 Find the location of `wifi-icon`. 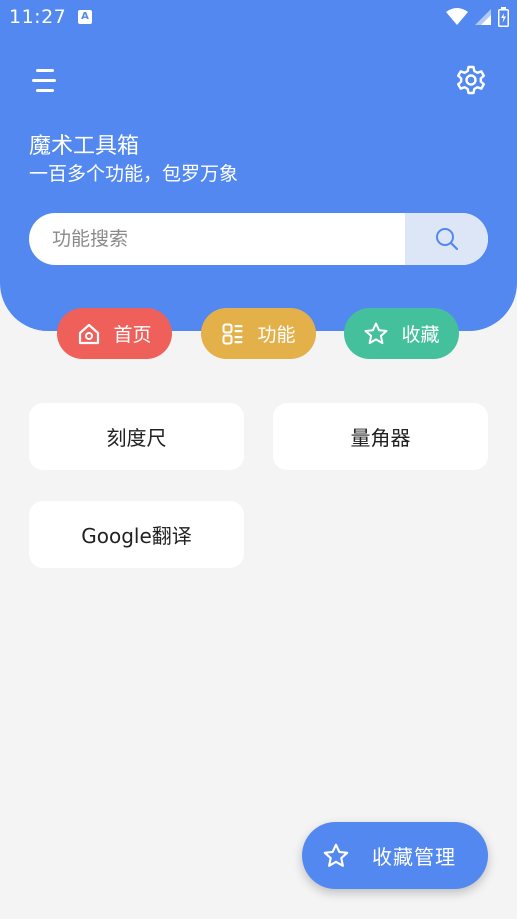

wifi-icon is located at coordinates (457, 16).